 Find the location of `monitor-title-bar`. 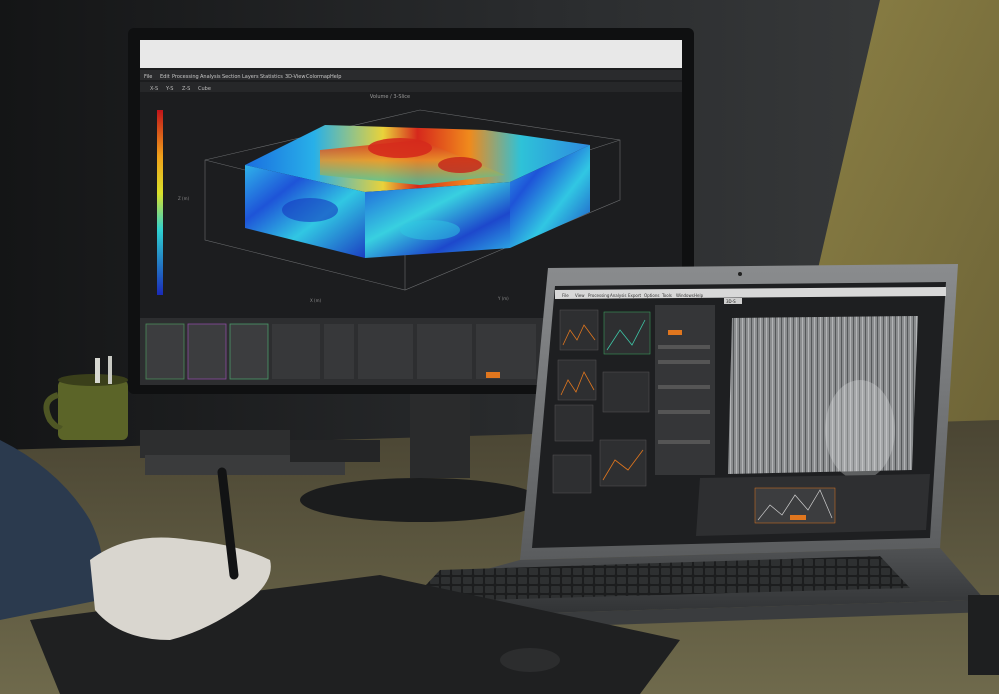

monitor-title-bar is located at coordinates (411, 54).